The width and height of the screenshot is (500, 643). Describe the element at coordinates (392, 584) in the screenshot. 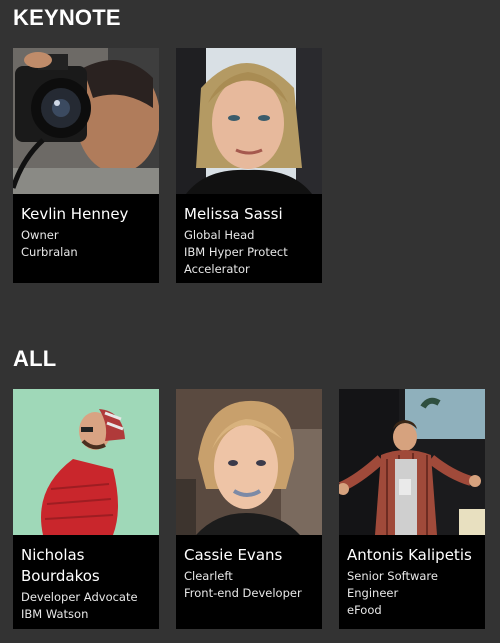

I see `speaker-role: Senior Software Engineer` at that location.